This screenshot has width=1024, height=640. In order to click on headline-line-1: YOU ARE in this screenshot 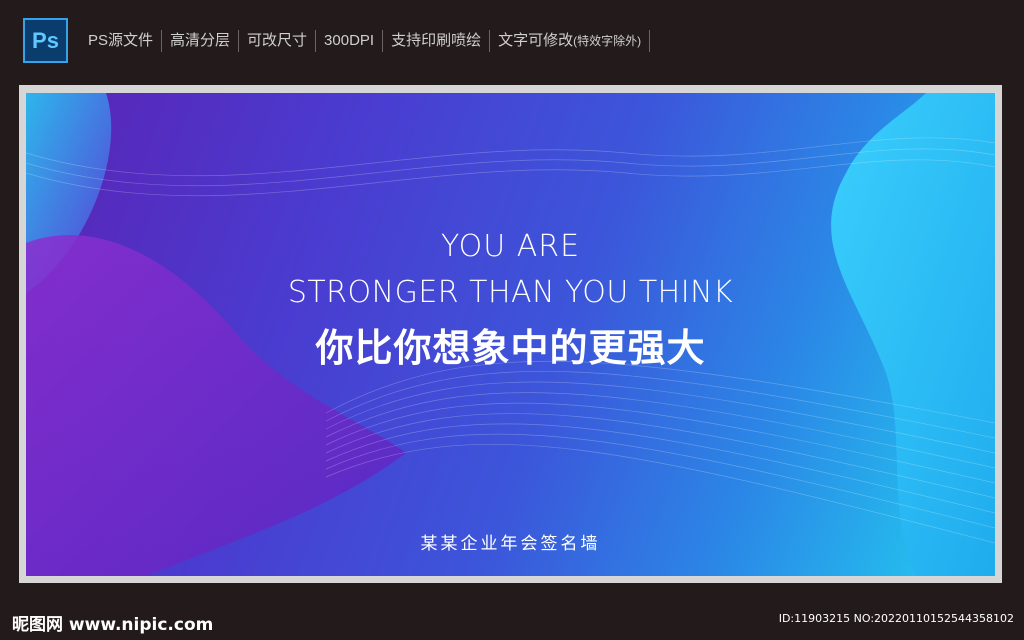, I will do `click(510, 246)`.